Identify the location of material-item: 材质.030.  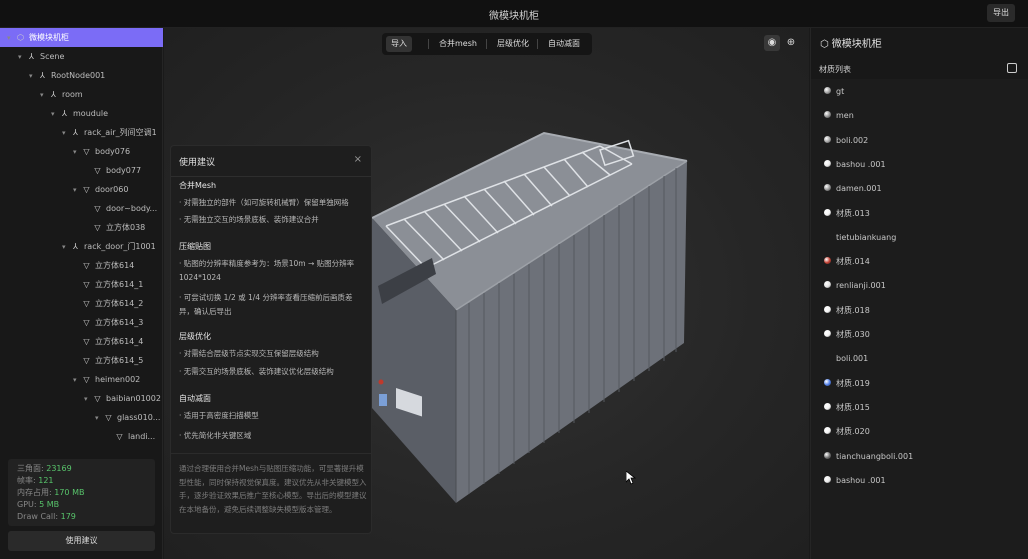
(847, 335).